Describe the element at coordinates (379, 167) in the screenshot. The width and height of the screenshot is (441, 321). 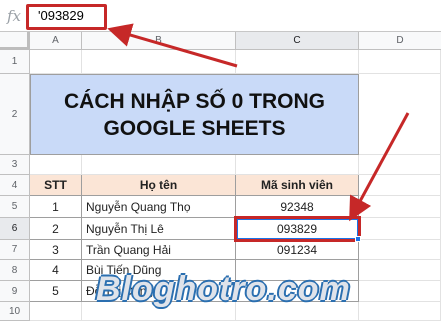
I see `arrow-to-cell` at that location.